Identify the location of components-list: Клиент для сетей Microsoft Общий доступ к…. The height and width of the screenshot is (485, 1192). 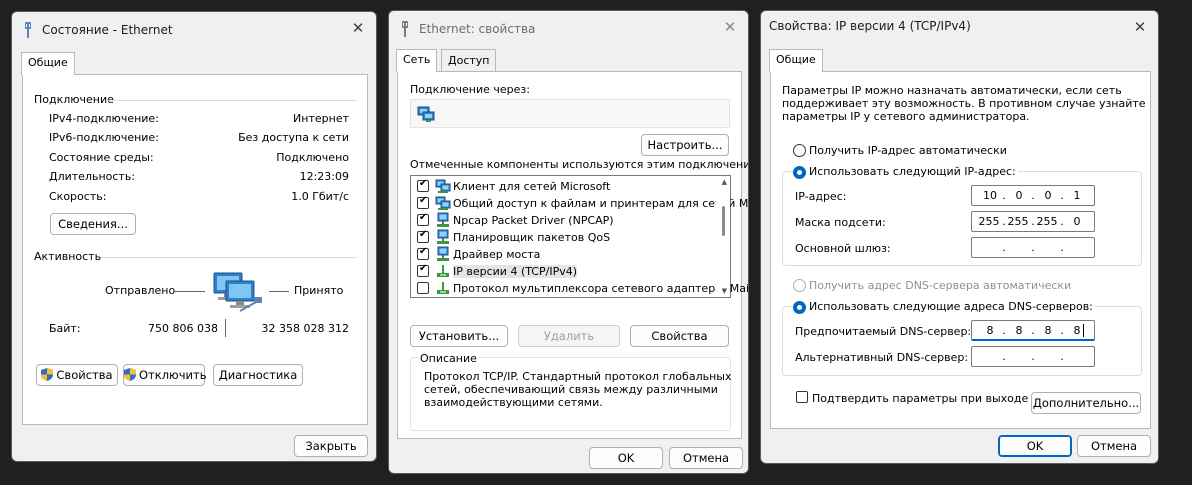
(579, 236).